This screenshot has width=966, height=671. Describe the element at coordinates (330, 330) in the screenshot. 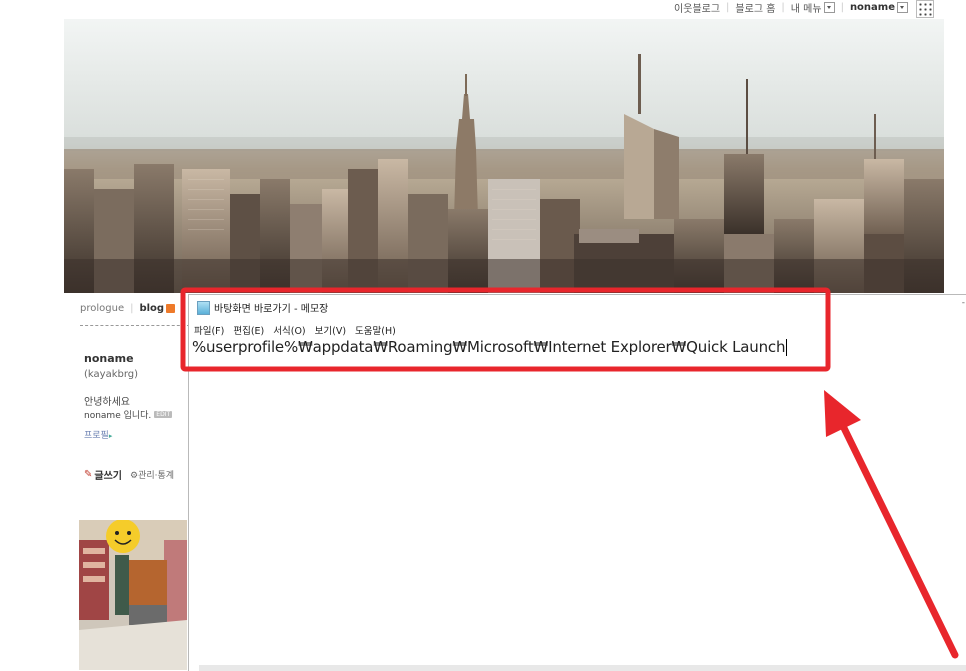

I see `menu-view: 보기(V)` at that location.